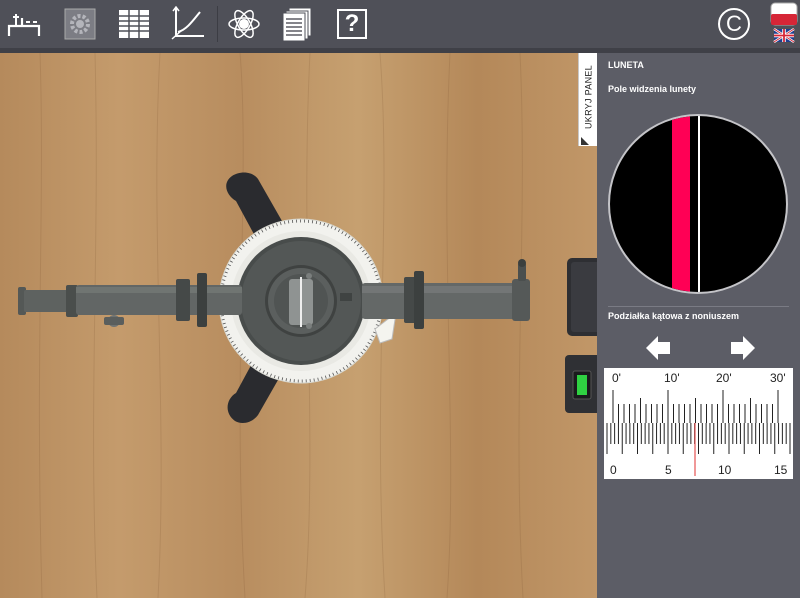 This screenshot has height=598, width=800. I want to click on vernier-scale: 0' 10' 20' 30' 0 5 10 15, so click(698, 423).